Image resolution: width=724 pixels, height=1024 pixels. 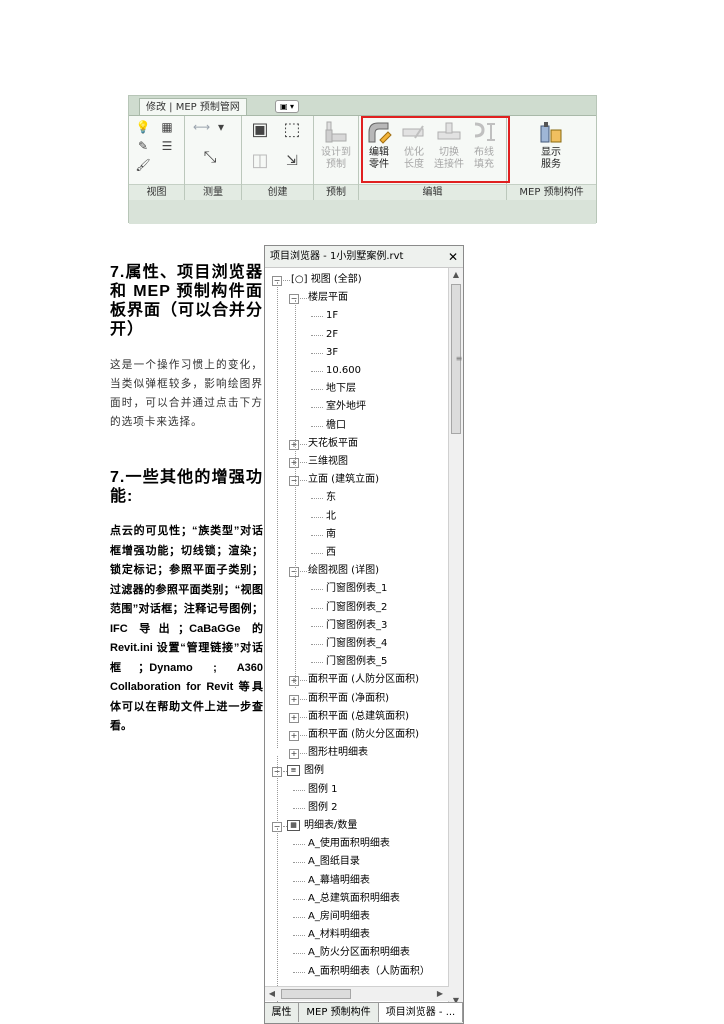 I want to click on tree-item-label: 北, so click(x=331, y=516).